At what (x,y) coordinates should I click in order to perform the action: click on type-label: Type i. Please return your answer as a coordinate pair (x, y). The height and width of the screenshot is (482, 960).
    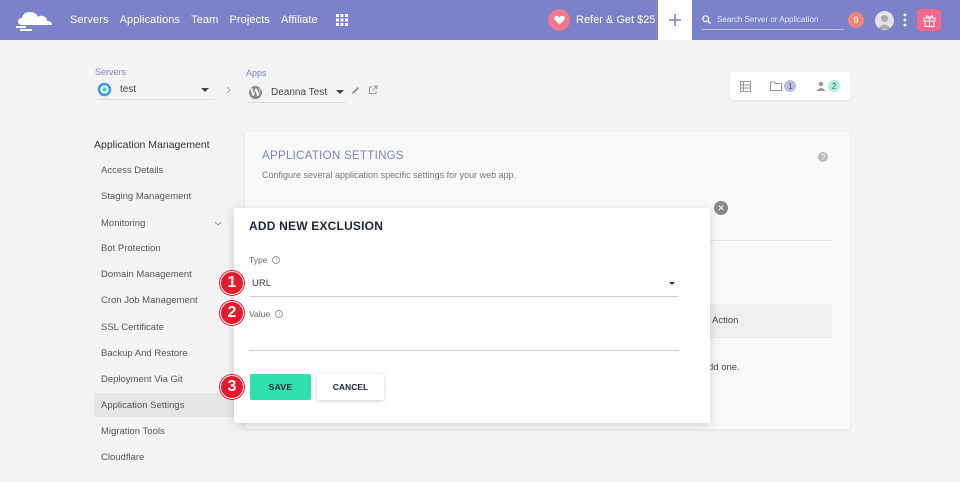
    Looking at the image, I should click on (265, 260).